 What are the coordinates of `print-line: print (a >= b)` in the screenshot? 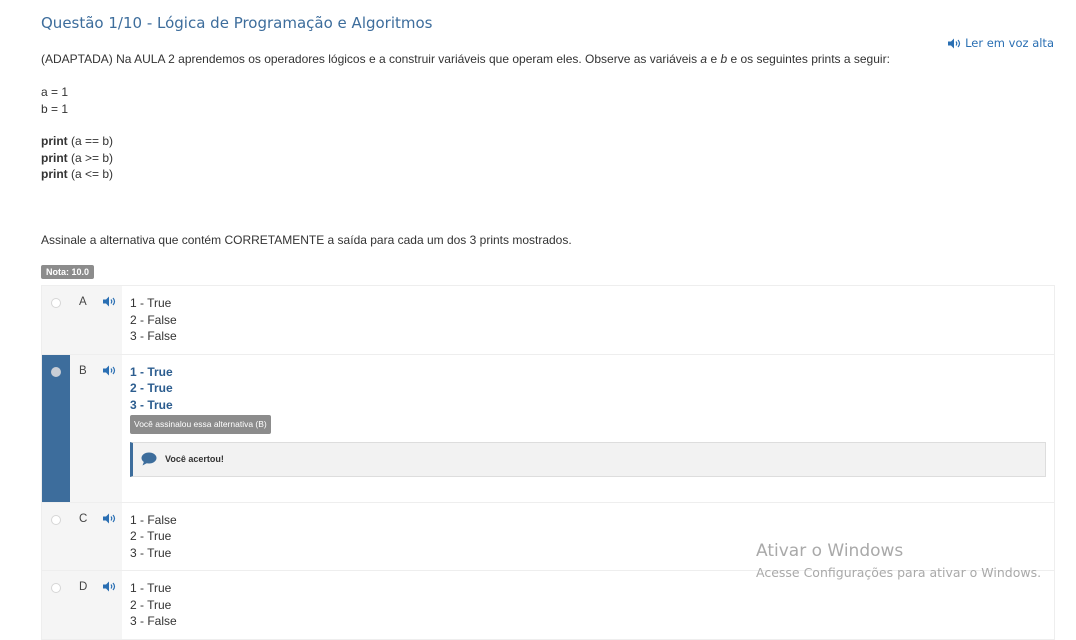 It's located at (77, 157).